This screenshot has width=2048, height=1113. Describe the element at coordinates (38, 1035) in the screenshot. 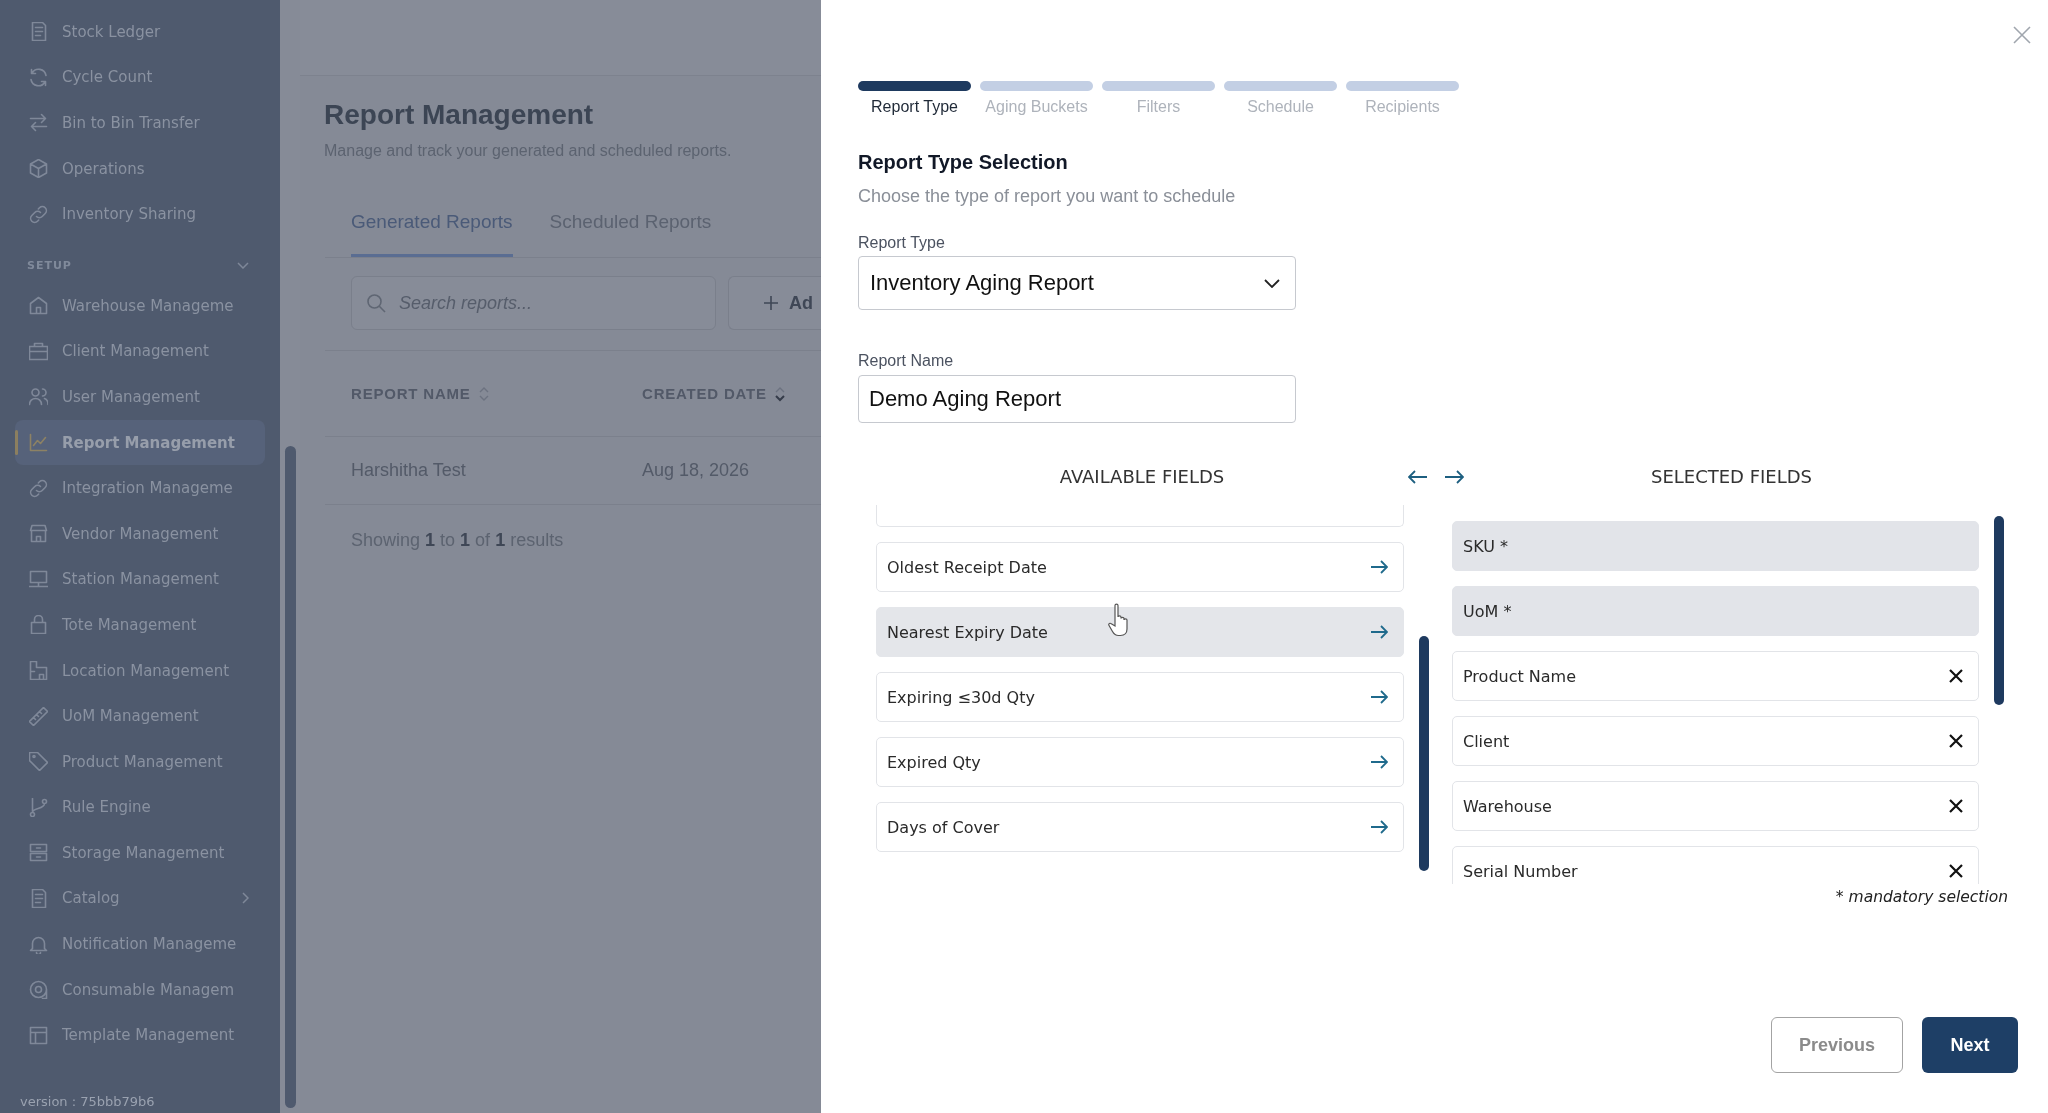

I see `layout-icon` at that location.